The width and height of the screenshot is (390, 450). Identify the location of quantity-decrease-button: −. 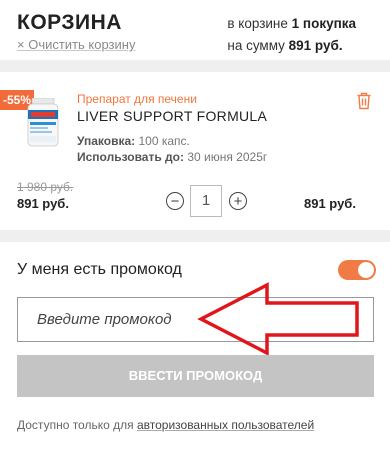
(175, 201).